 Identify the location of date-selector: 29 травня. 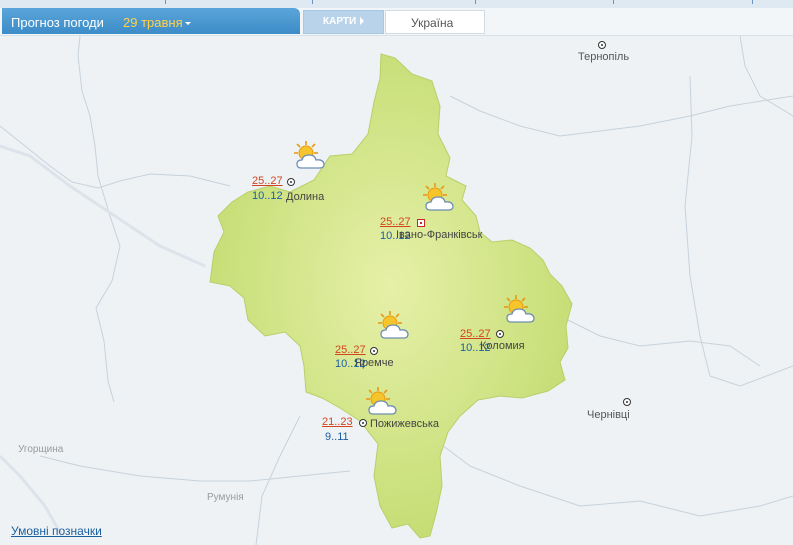
(153, 22).